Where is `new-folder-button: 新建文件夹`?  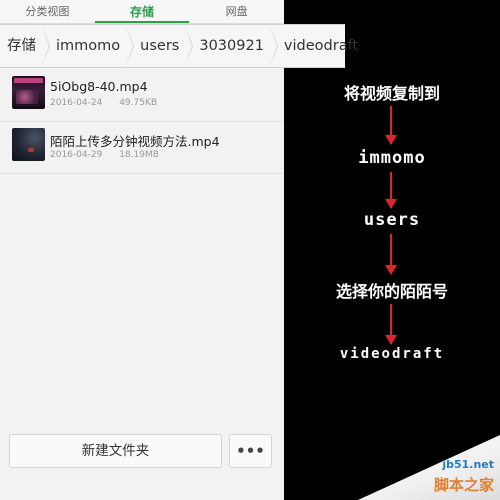
new-folder-button: 新建文件夹 is located at coordinates (115, 451).